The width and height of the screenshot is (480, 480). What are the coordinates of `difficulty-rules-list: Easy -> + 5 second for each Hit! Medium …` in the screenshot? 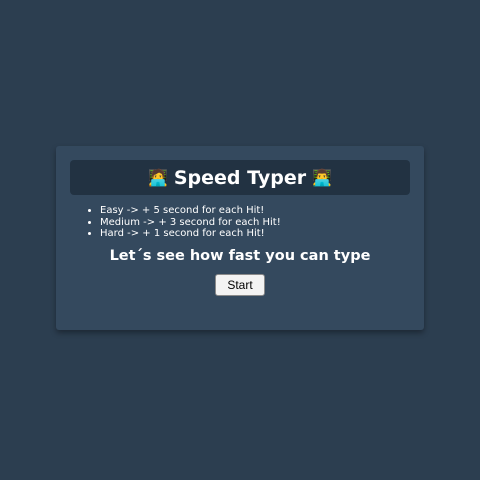 It's located at (184, 222).